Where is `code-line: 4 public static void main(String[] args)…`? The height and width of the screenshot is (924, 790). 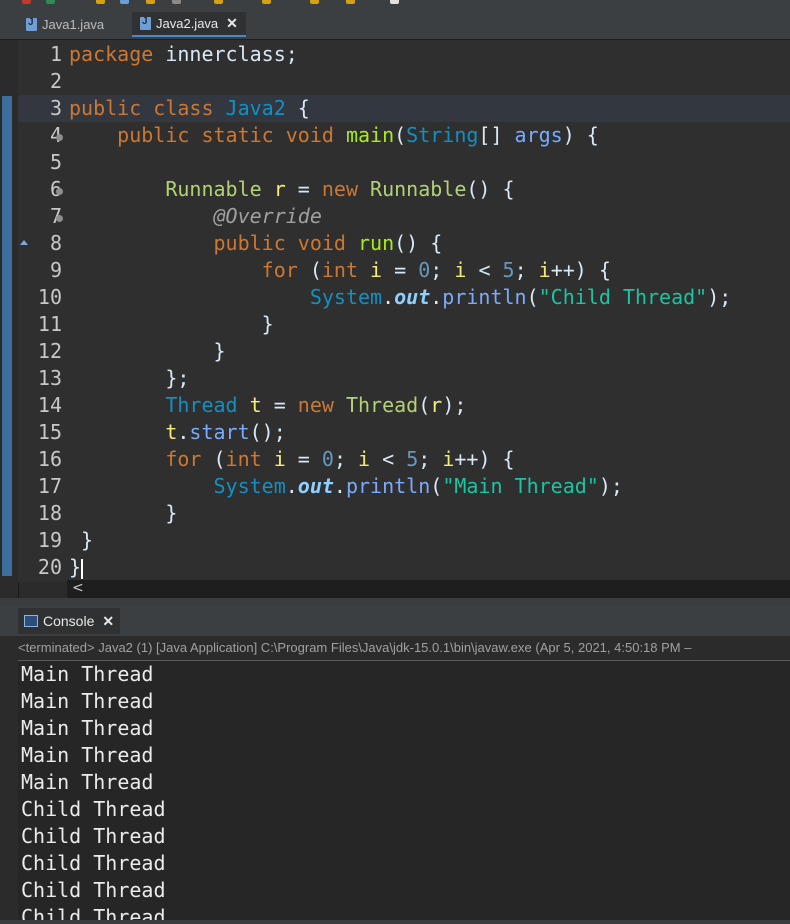 code-line: 4 public static void main(String[] args)… is located at coordinates (404, 135).